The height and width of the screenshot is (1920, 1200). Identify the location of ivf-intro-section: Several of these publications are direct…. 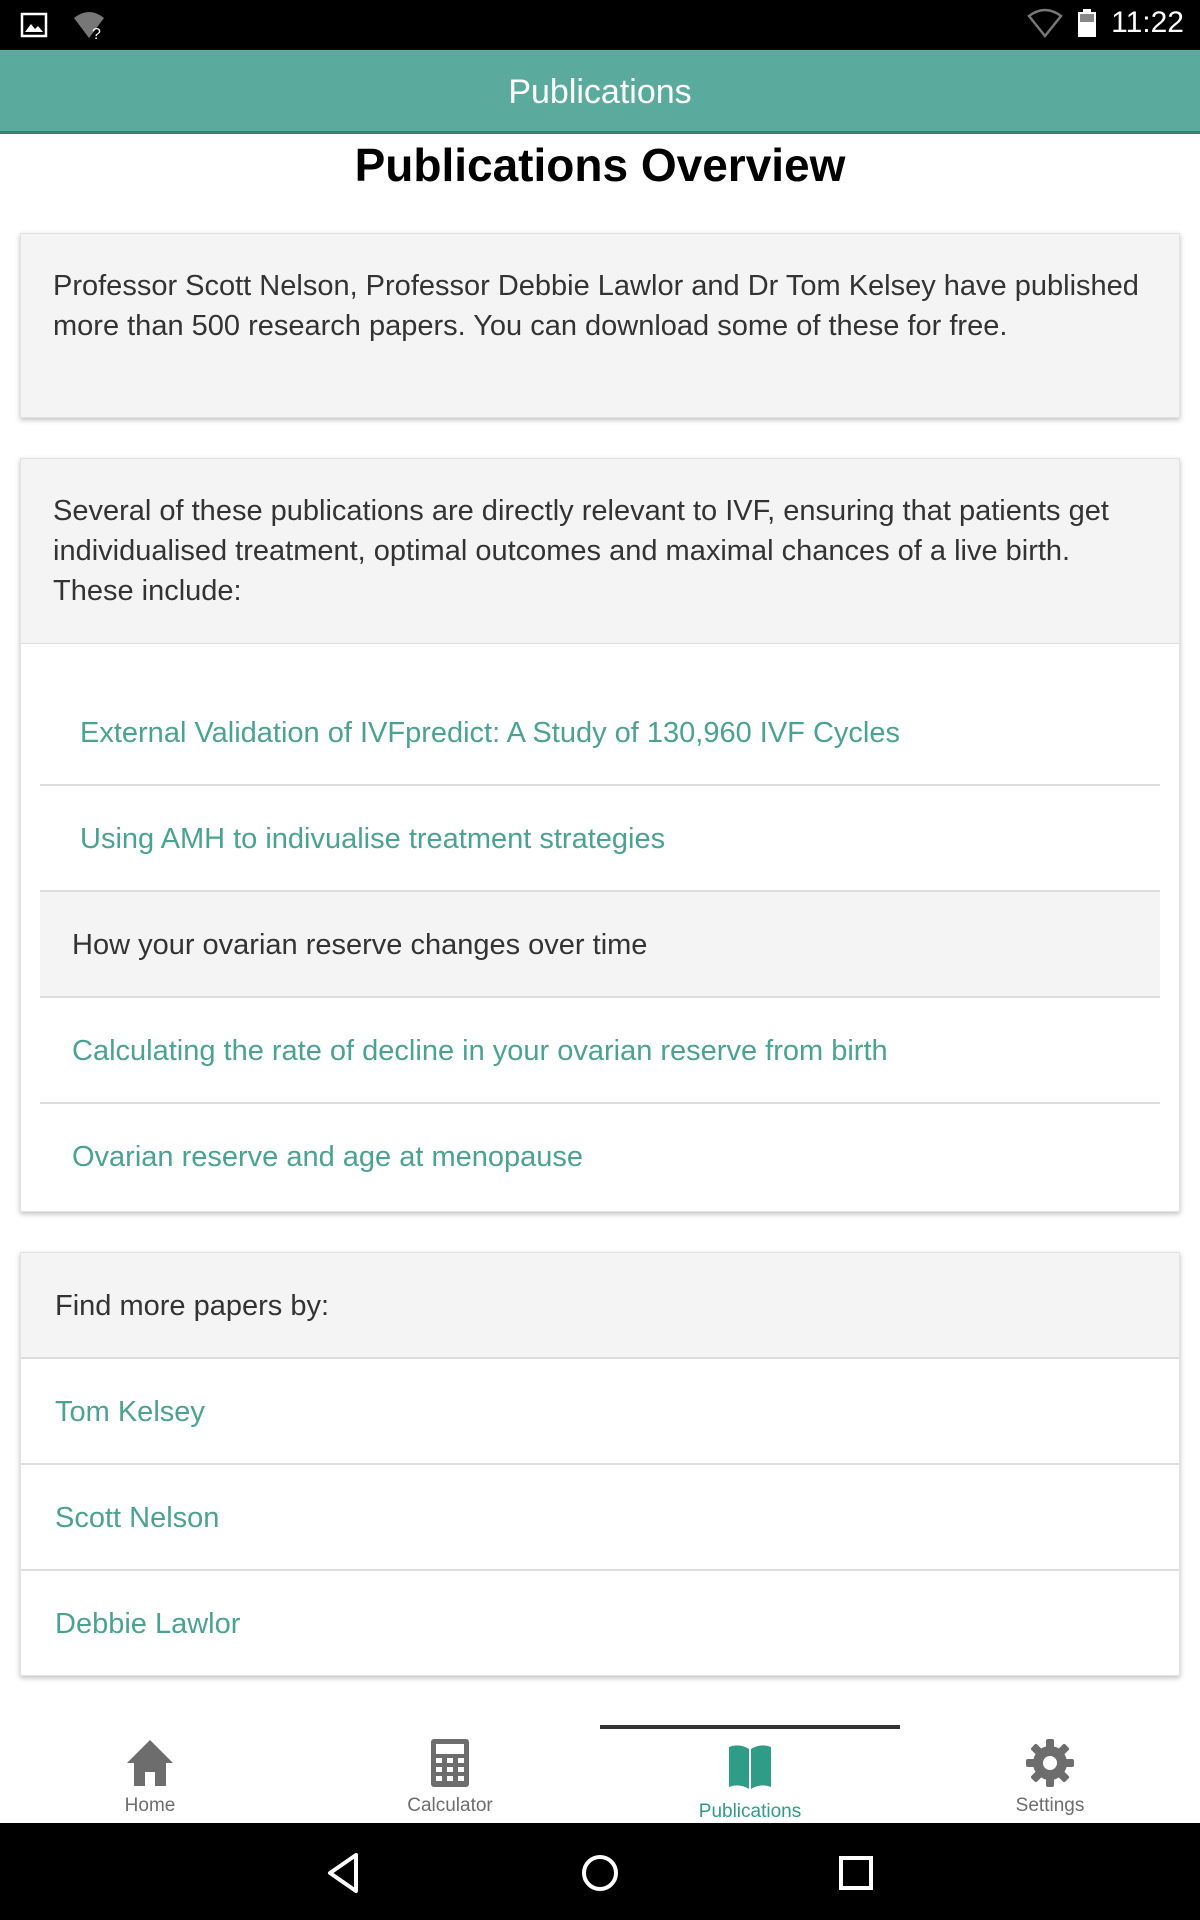
(600, 551).